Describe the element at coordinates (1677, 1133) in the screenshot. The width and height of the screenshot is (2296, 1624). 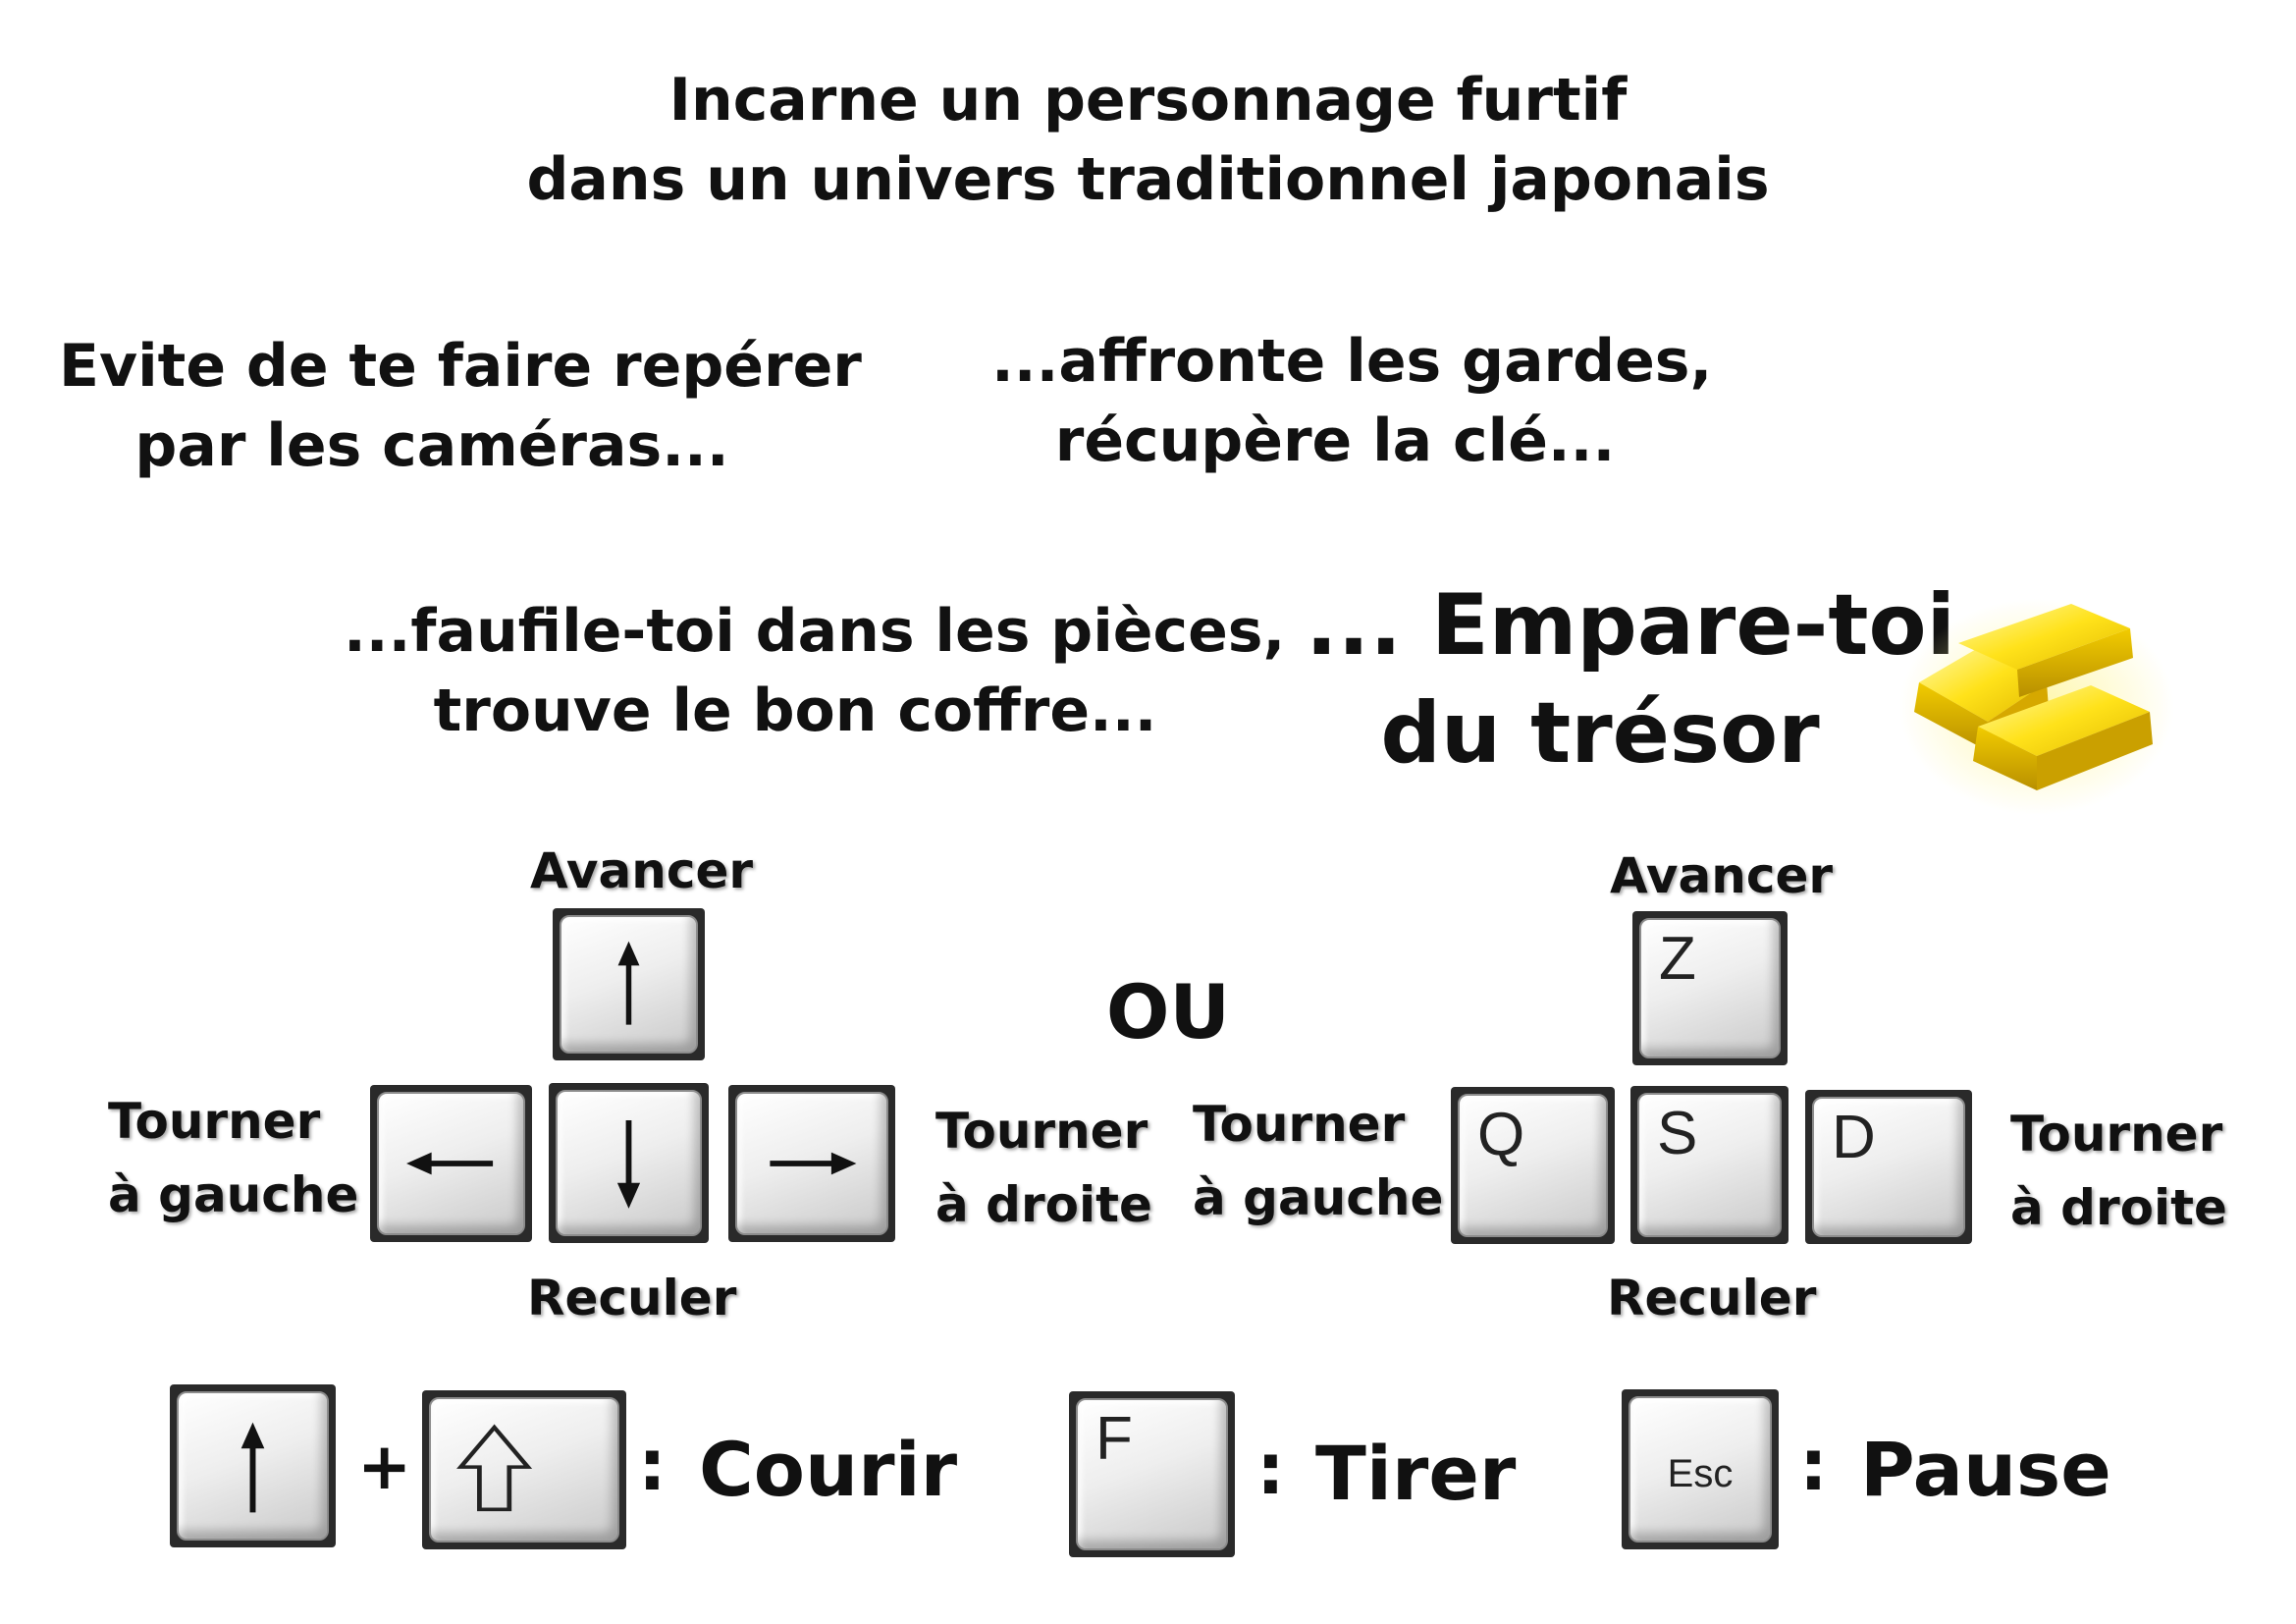
I see `key-s-label: S` at that location.